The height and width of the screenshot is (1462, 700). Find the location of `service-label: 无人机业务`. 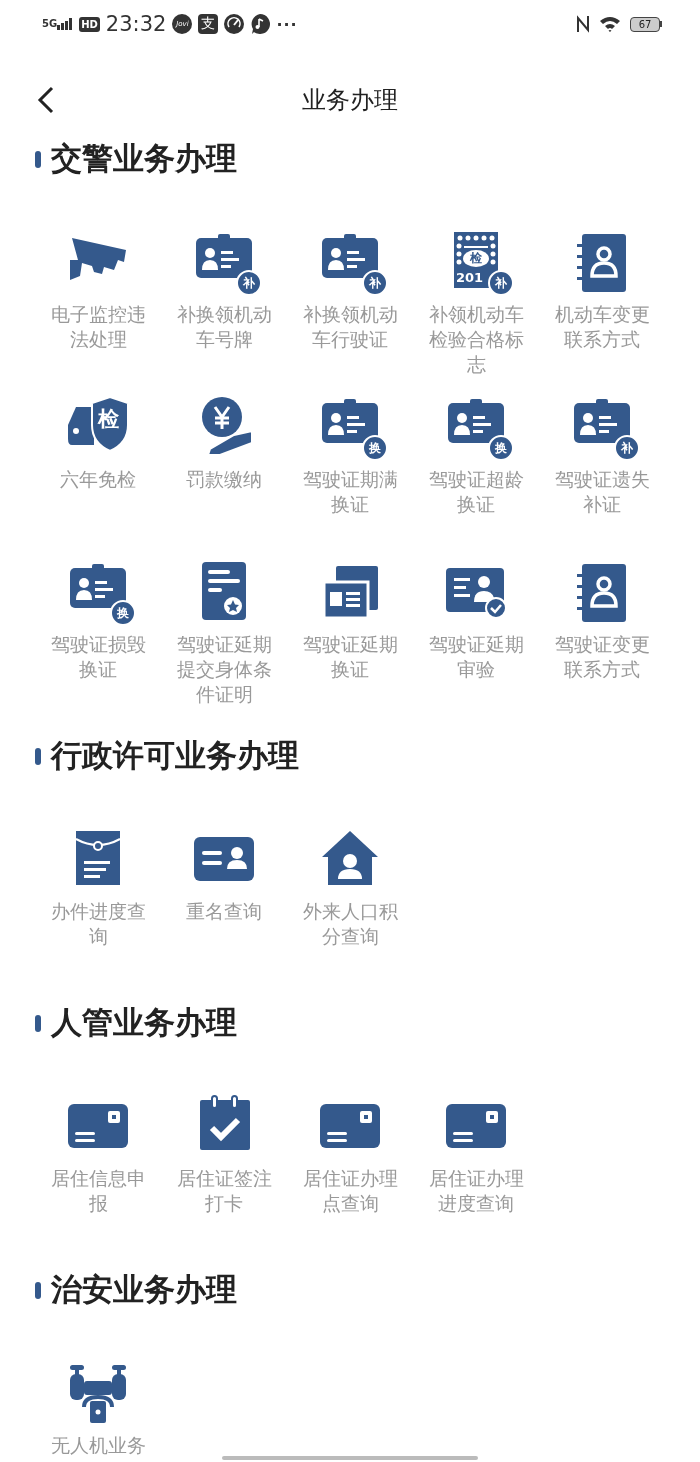

service-label: 无人机业务 is located at coordinates (98, 1445).